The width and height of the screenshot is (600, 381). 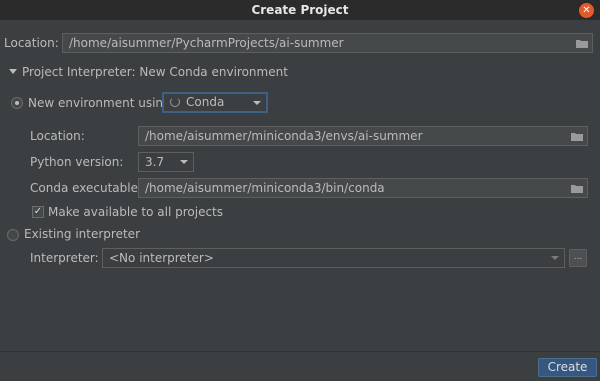 What do you see at coordinates (13, 235) in the screenshot?
I see `existing-interpreter-radio` at bounding box center [13, 235].